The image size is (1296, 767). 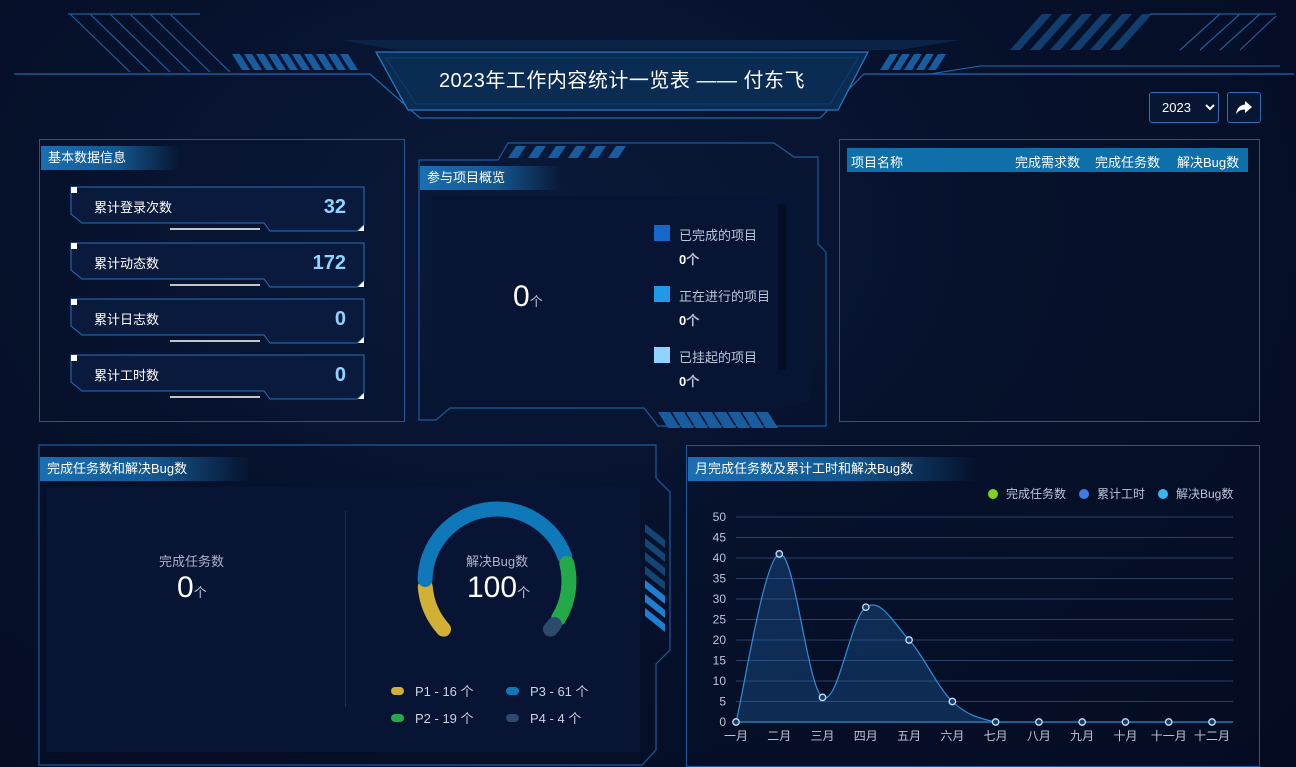 I want to click on divider, so click(x=345, y=609).